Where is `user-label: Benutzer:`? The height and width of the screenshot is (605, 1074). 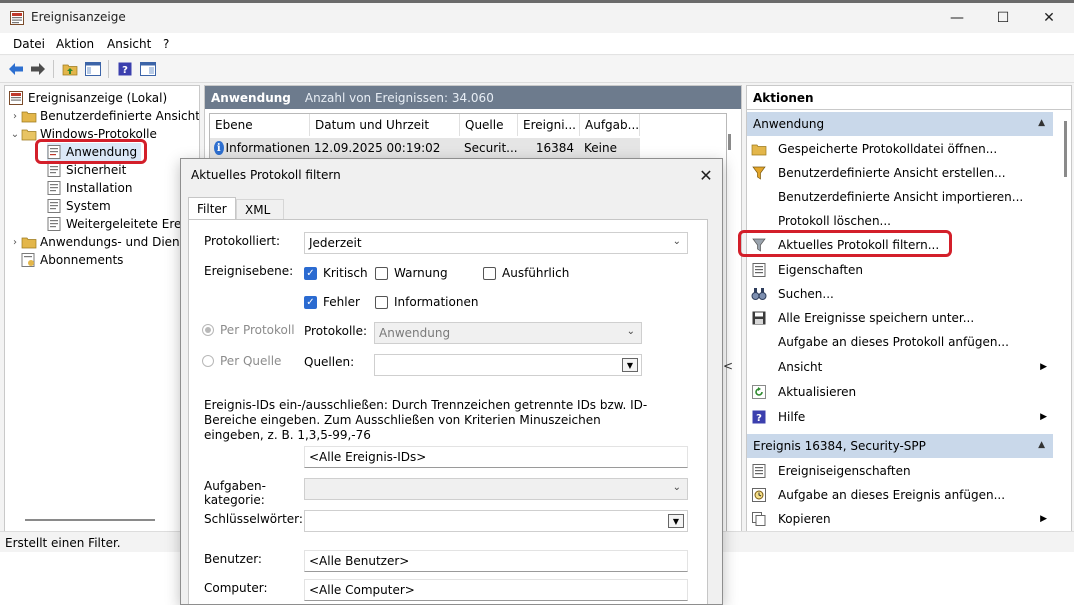 user-label: Benutzer: is located at coordinates (233, 559).